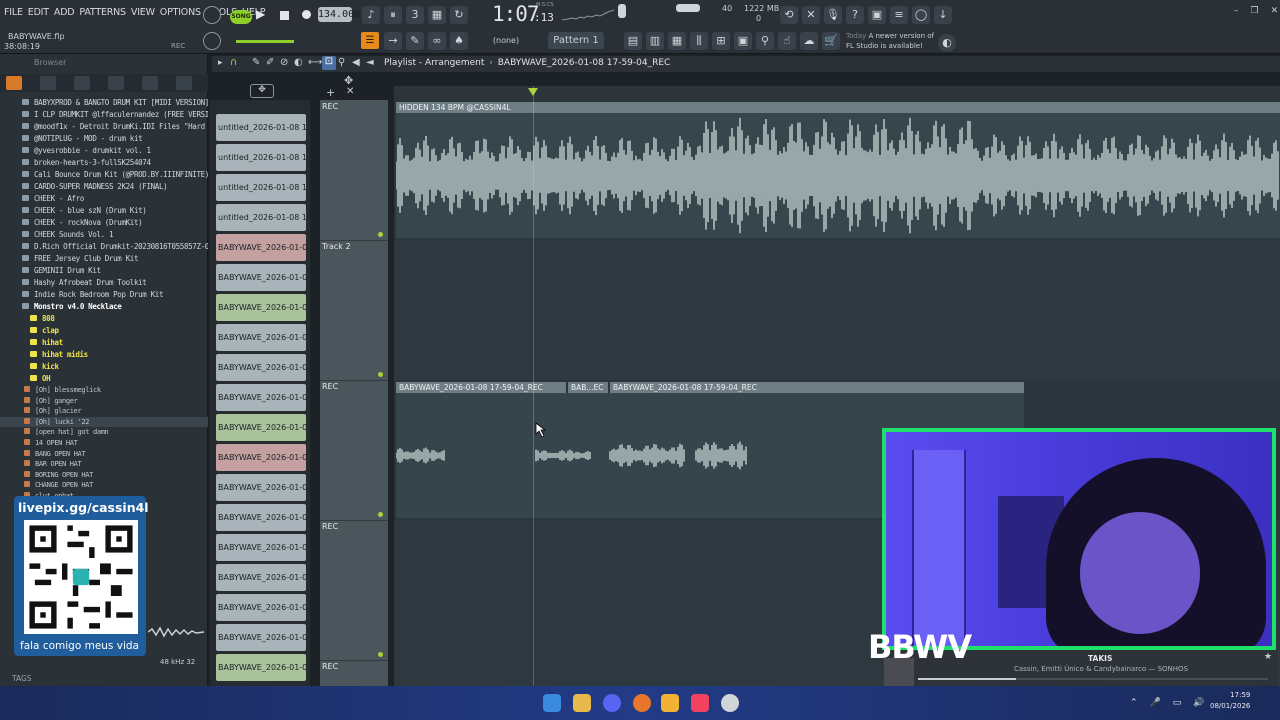  What do you see at coordinates (506, 40) in the screenshot?
I see `arp-selector: (none)` at bounding box center [506, 40].